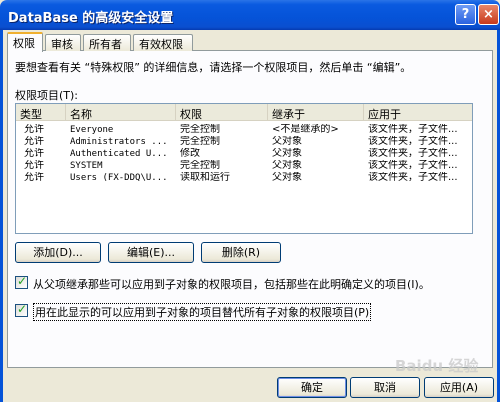  What do you see at coordinates (47, 95) in the screenshot?
I see `permission-list-label: 权限项目(T):` at bounding box center [47, 95].